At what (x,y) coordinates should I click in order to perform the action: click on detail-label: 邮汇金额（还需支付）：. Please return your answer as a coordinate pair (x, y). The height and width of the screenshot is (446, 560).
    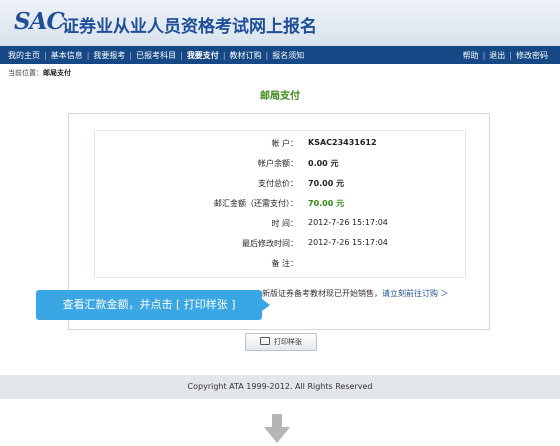
    Looking at the image, I should click on (256, 203).